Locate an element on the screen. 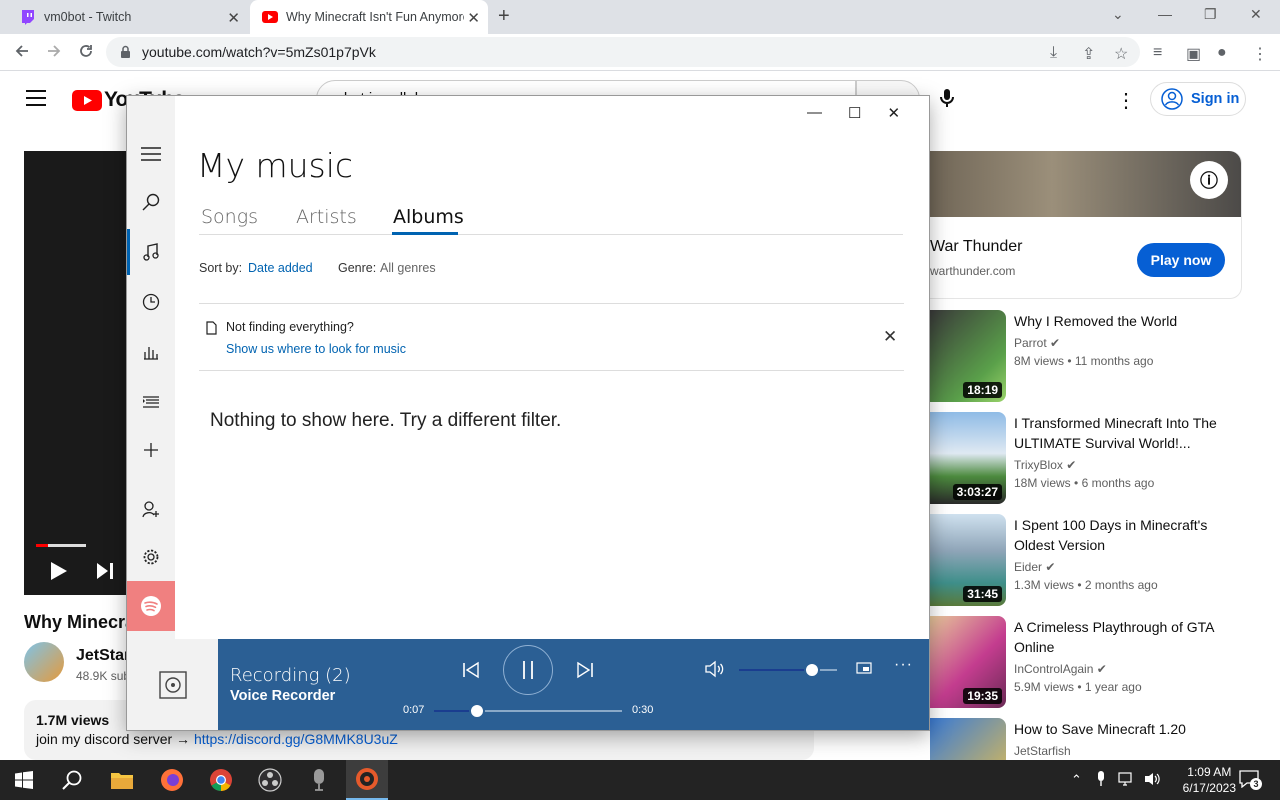 Image resolution: width=1280 pixels, height=800 pixels. video-thumbnail: 18:19 is located at coordinates (968, 356).